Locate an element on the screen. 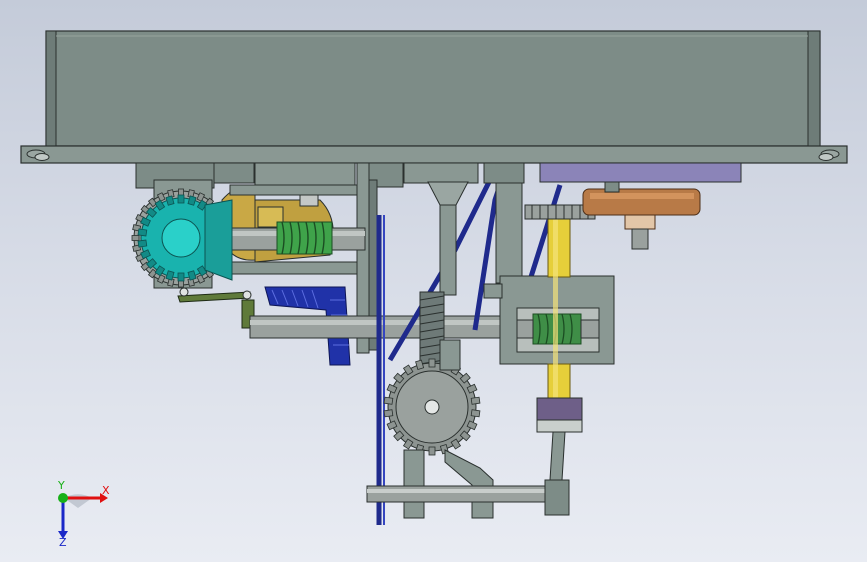 This screenshot has width=867, height=562. y-axis-label: Y is located at coordinates (61, 485).